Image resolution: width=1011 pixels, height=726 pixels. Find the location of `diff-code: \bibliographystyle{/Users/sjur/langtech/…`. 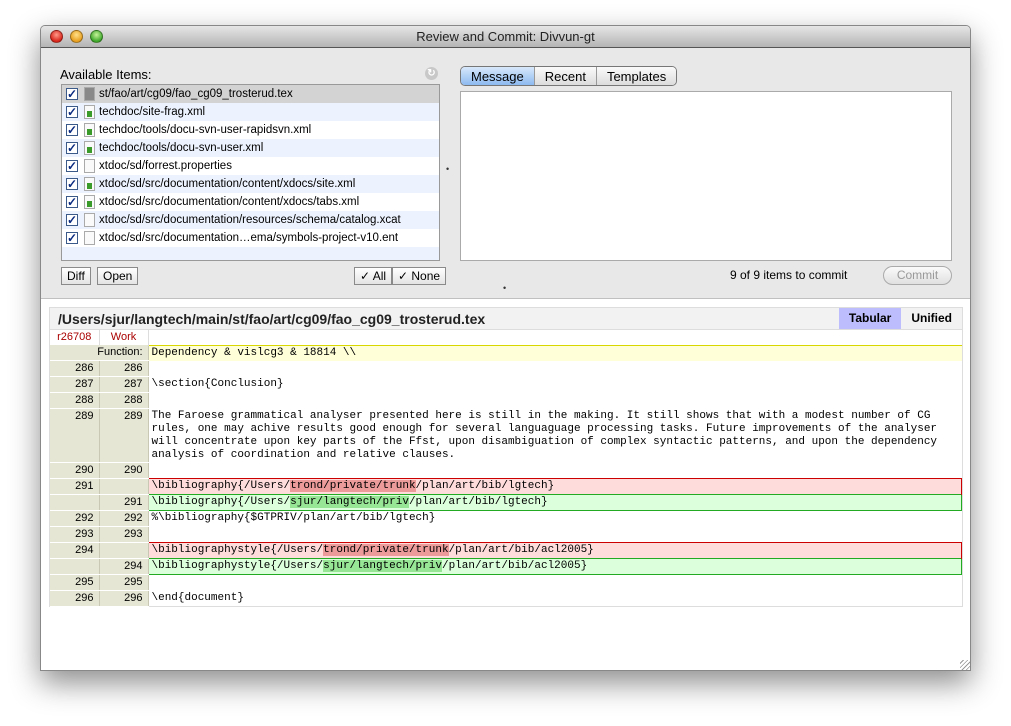

diff-code: \bibliographystyle{/Users/sjur/langtech/… is located at coordinates (554, 566).